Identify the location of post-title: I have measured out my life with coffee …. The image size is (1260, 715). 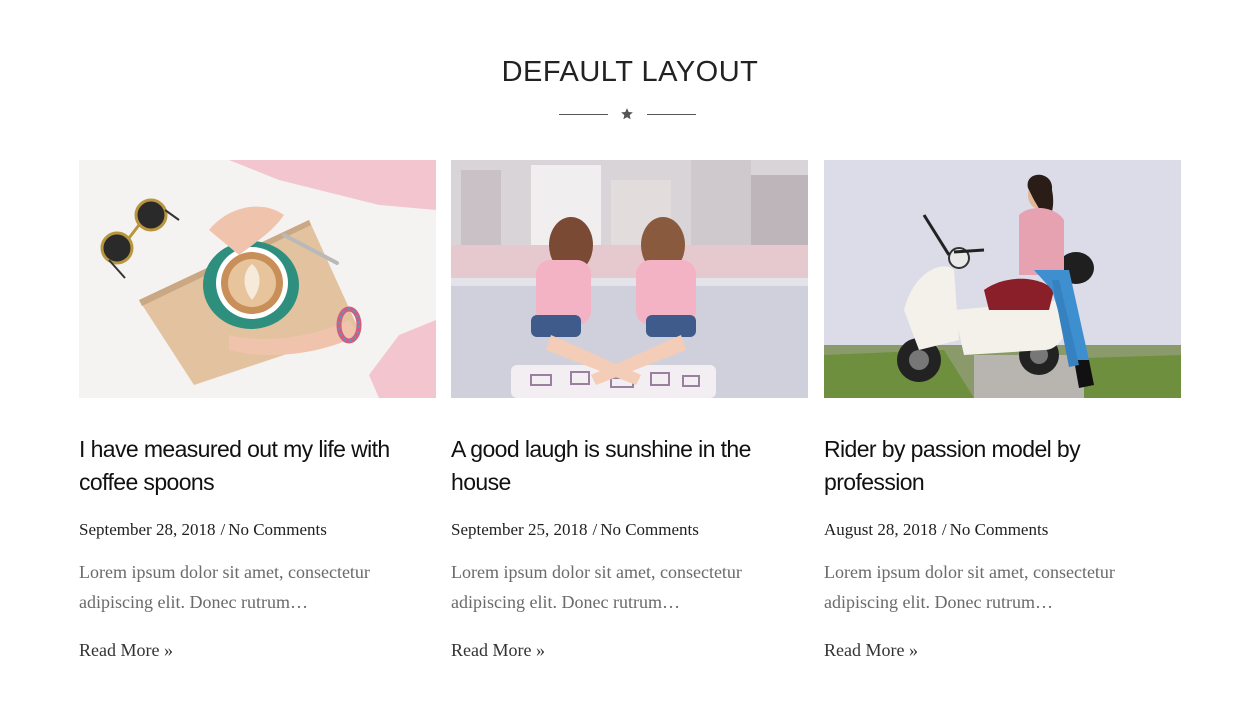
(257, 466).